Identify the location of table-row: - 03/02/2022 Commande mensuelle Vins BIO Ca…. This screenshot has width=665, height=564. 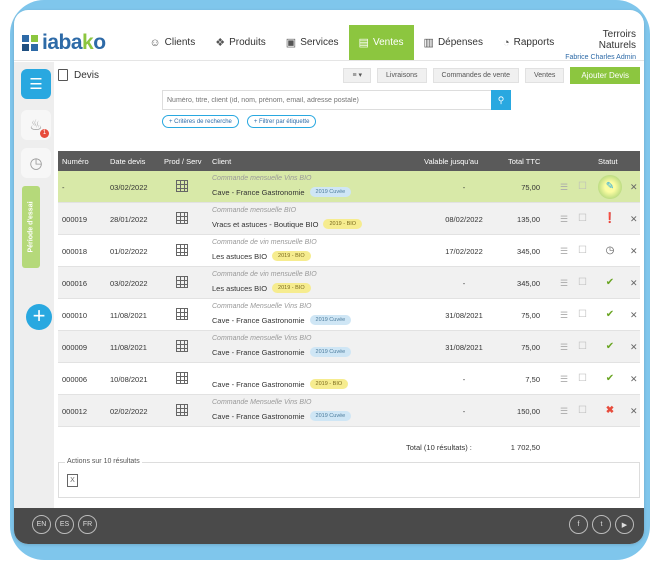
(349, 187).